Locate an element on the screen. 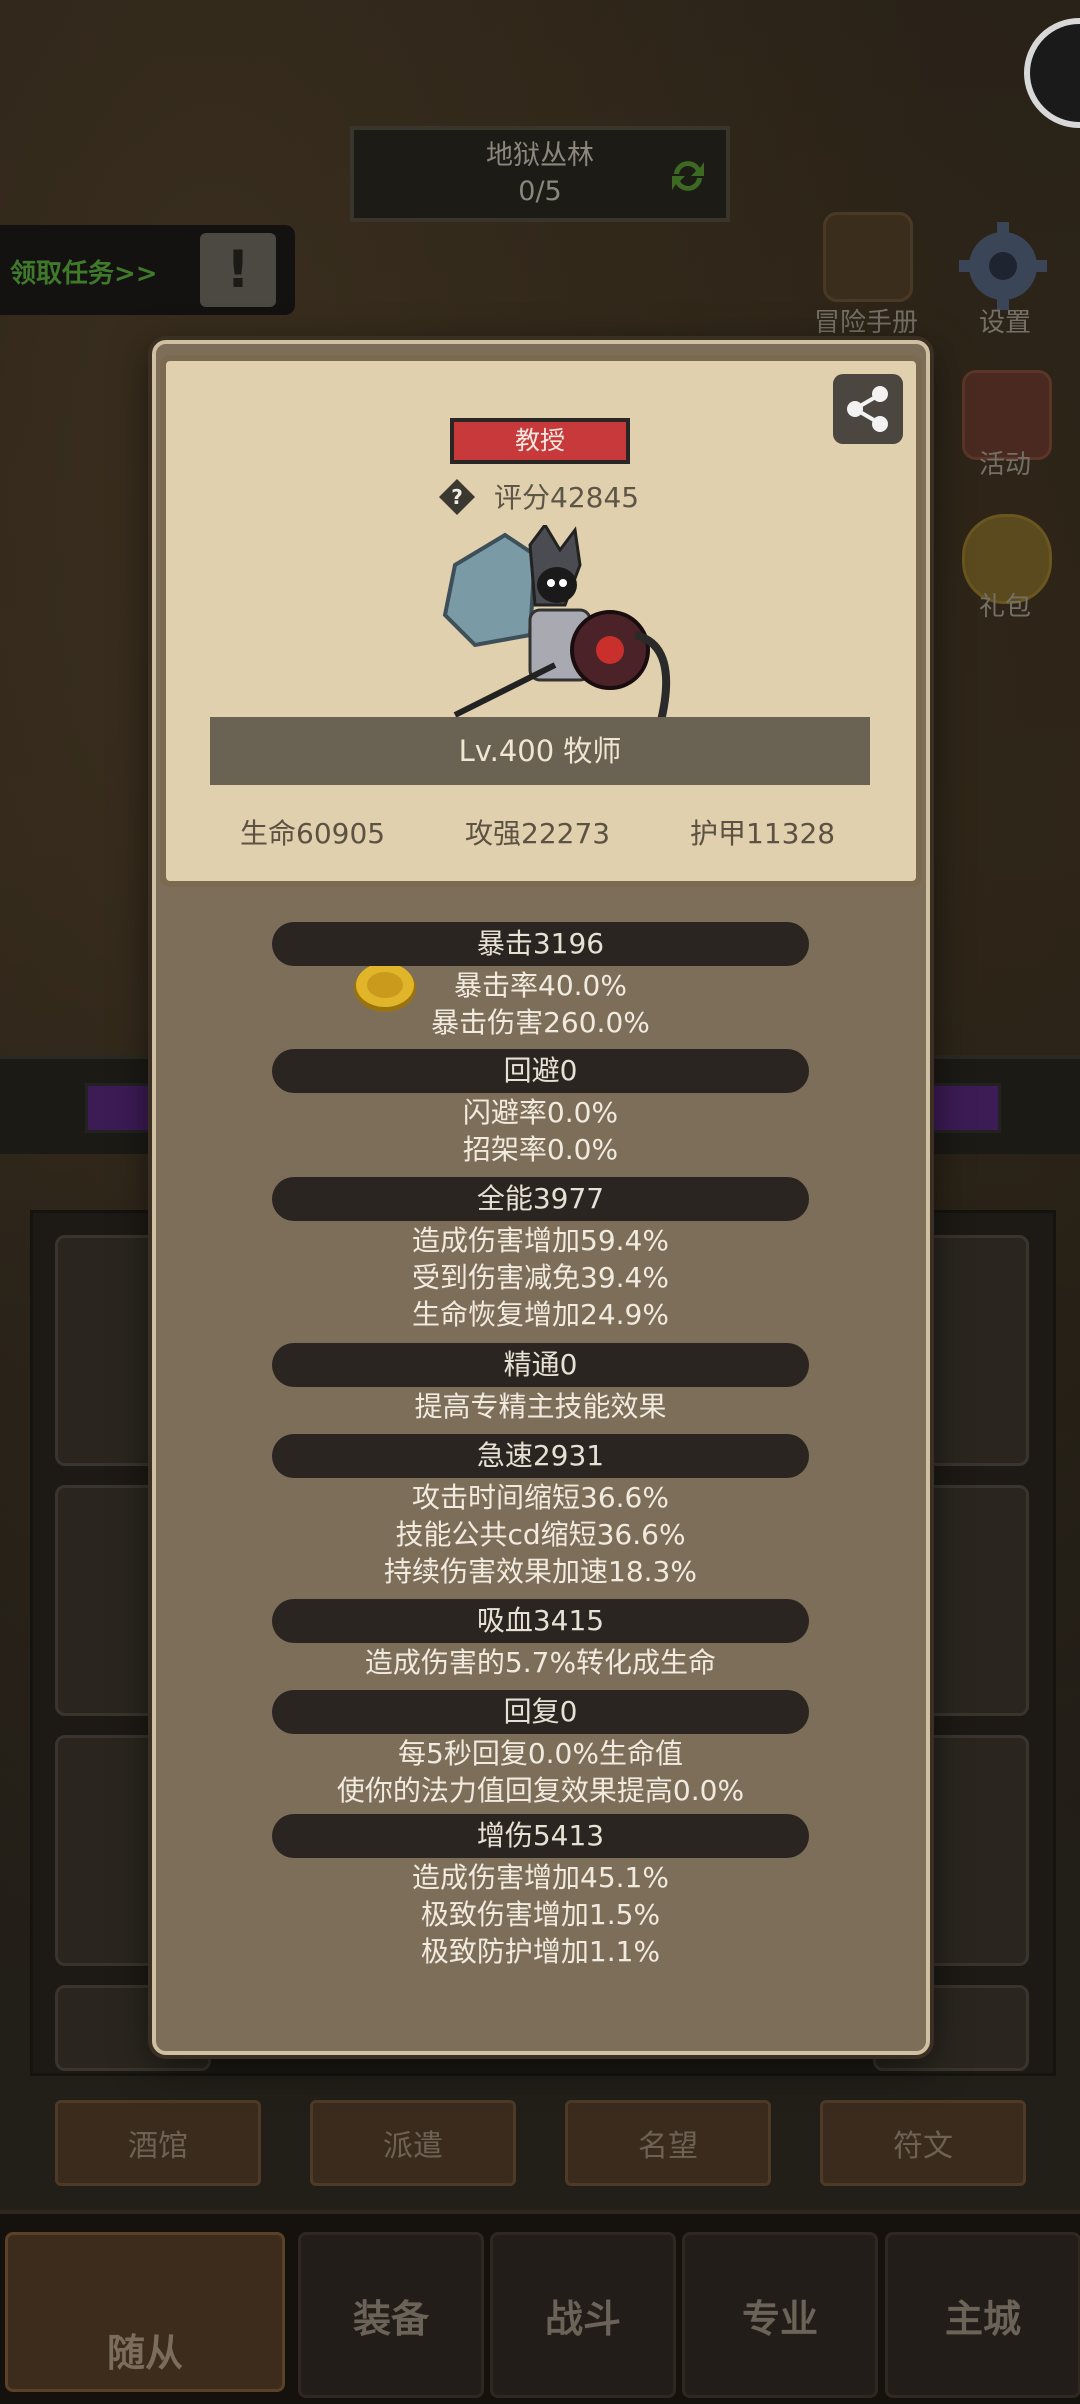 This screenshot has width=1080, height=2404. section-line: 造成伤害增加59.4% is located at coordinates (540, 1240).